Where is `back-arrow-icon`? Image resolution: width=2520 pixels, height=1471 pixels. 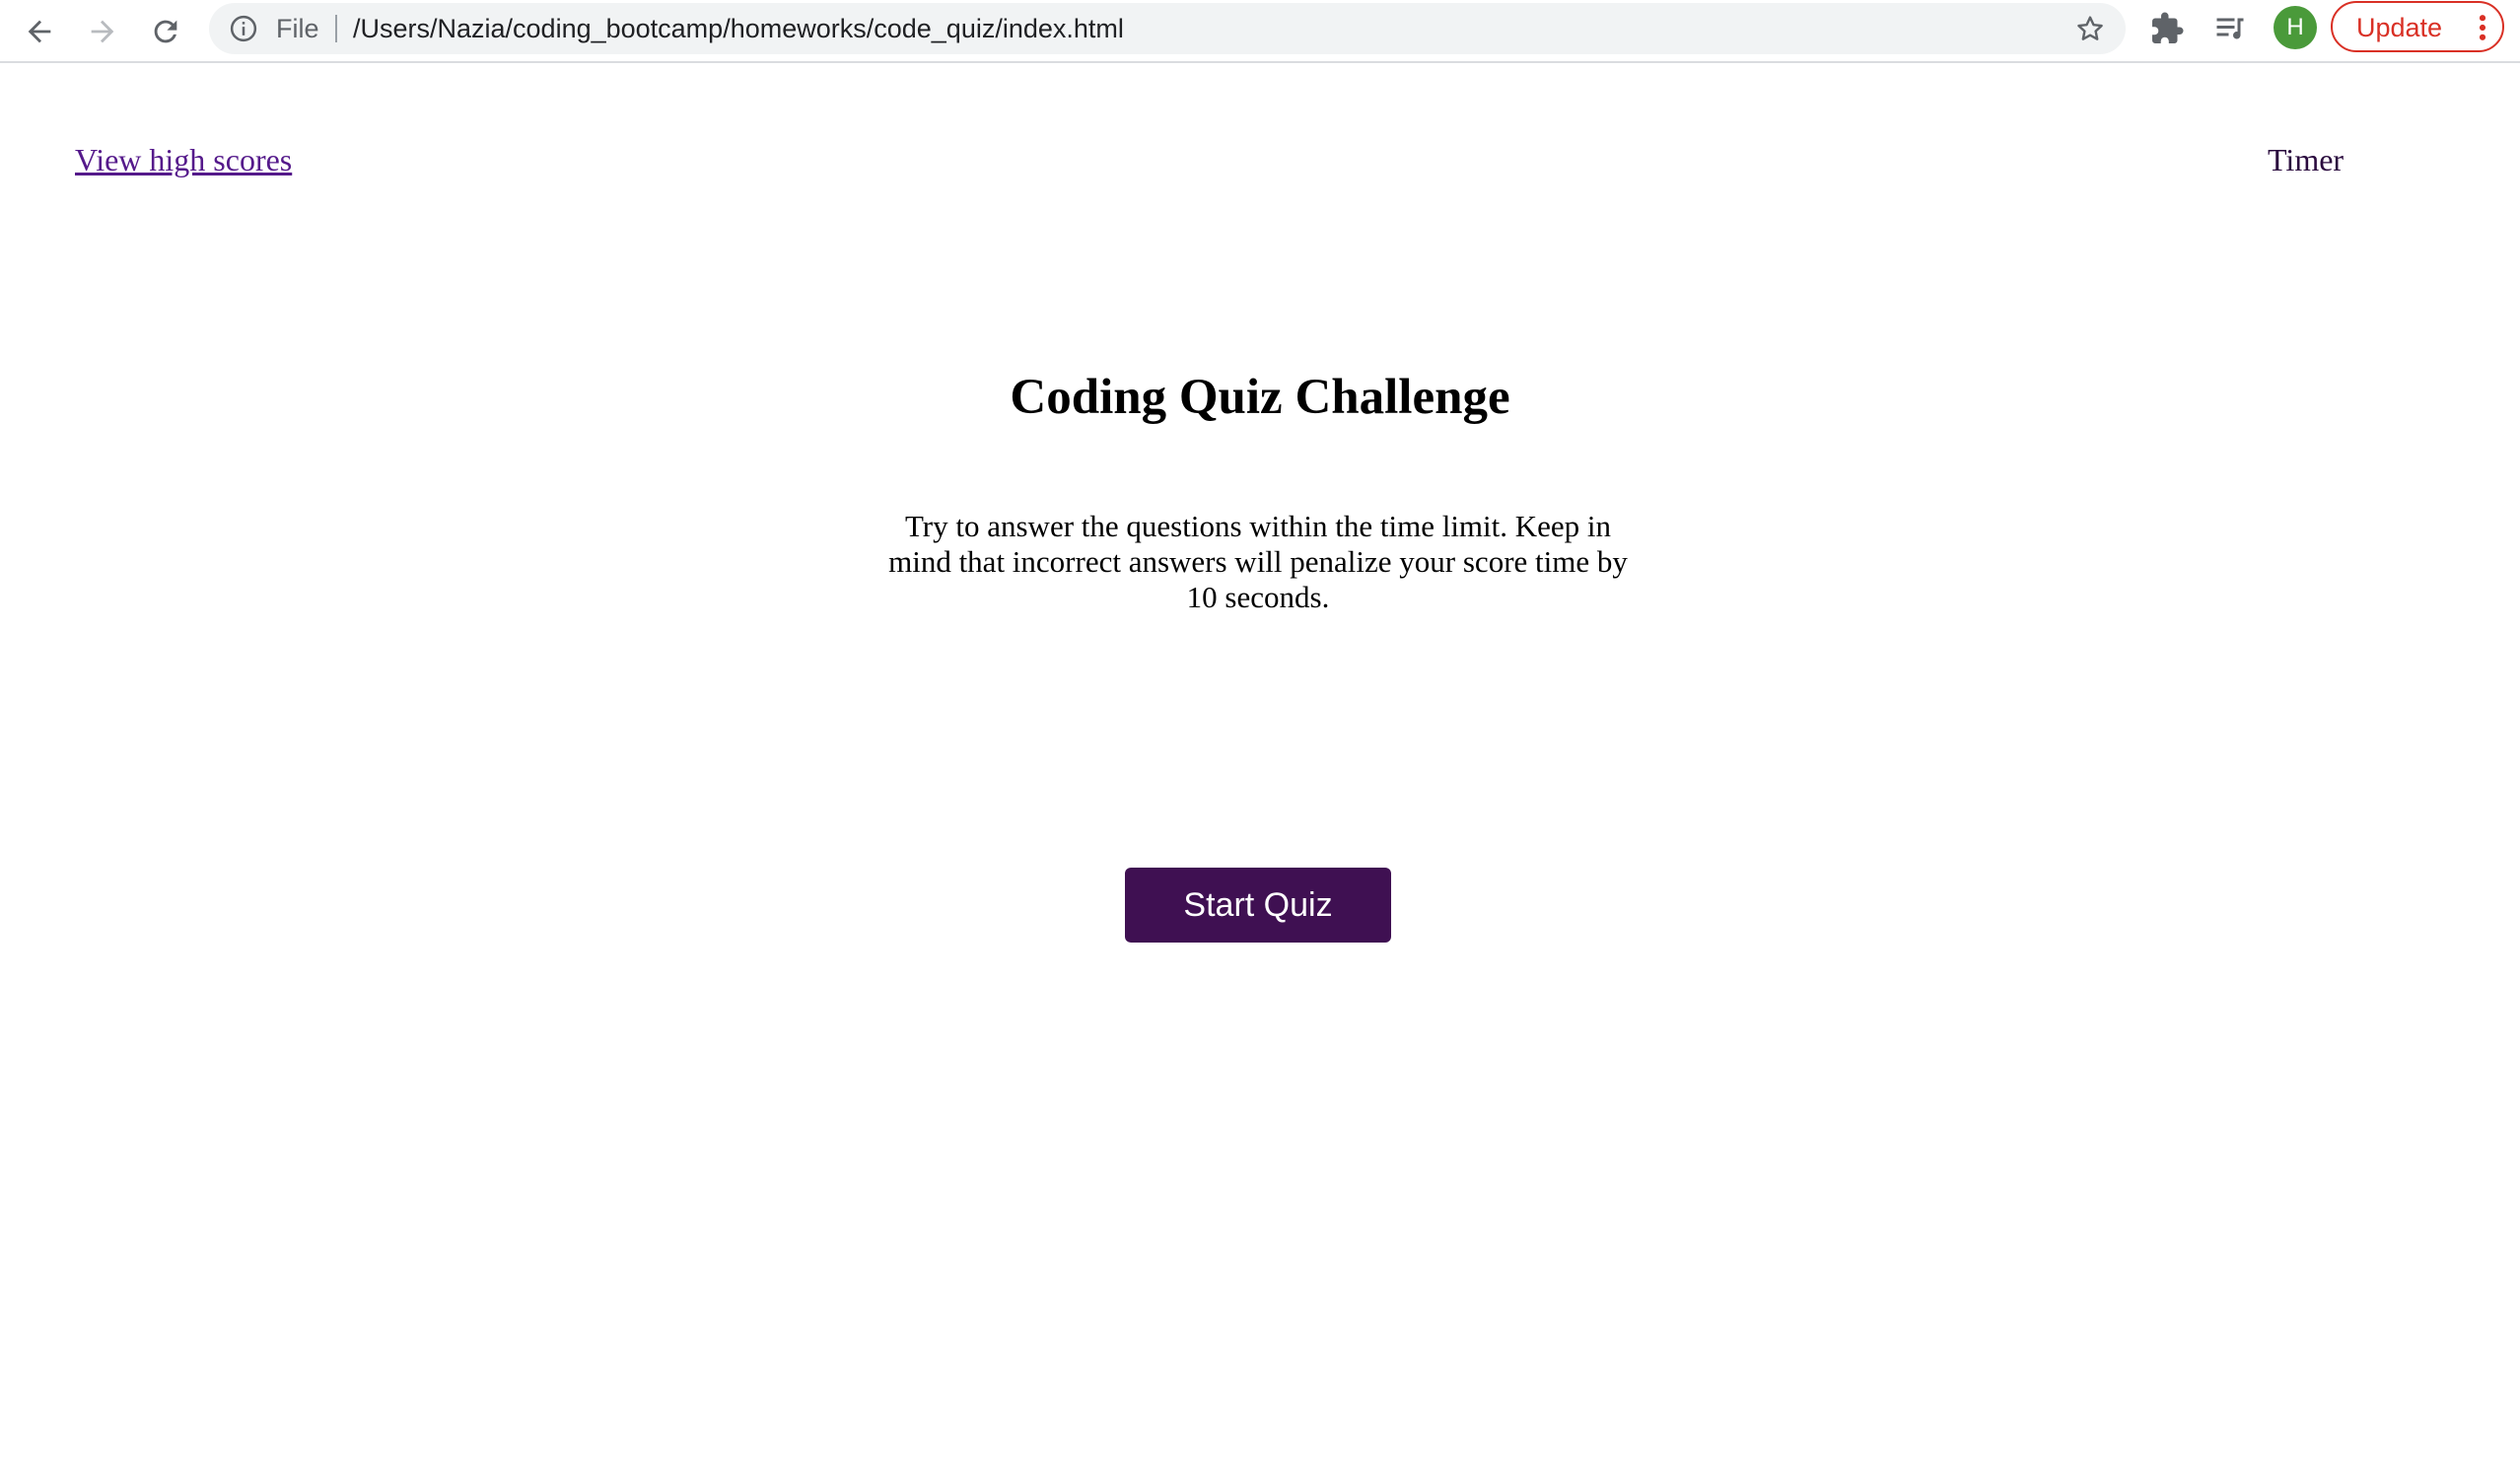
back-arrow-icon is located at coordinates (39, 31).